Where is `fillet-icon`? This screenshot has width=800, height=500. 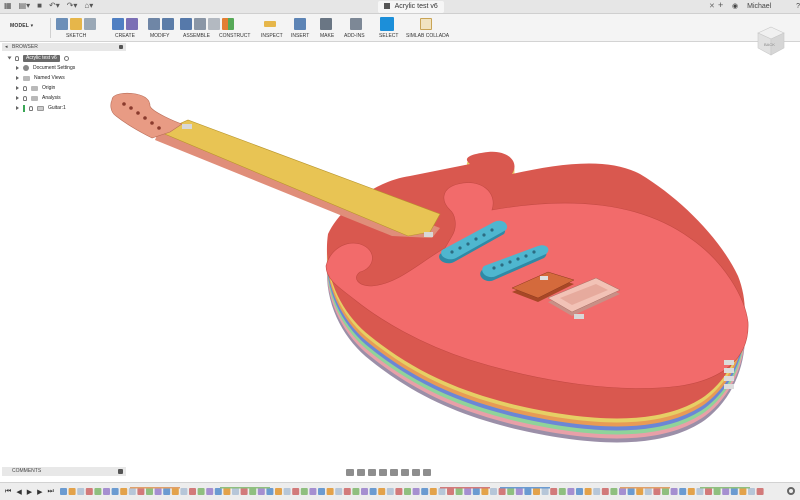 fillet-icon is located at coordinates (168, 24).